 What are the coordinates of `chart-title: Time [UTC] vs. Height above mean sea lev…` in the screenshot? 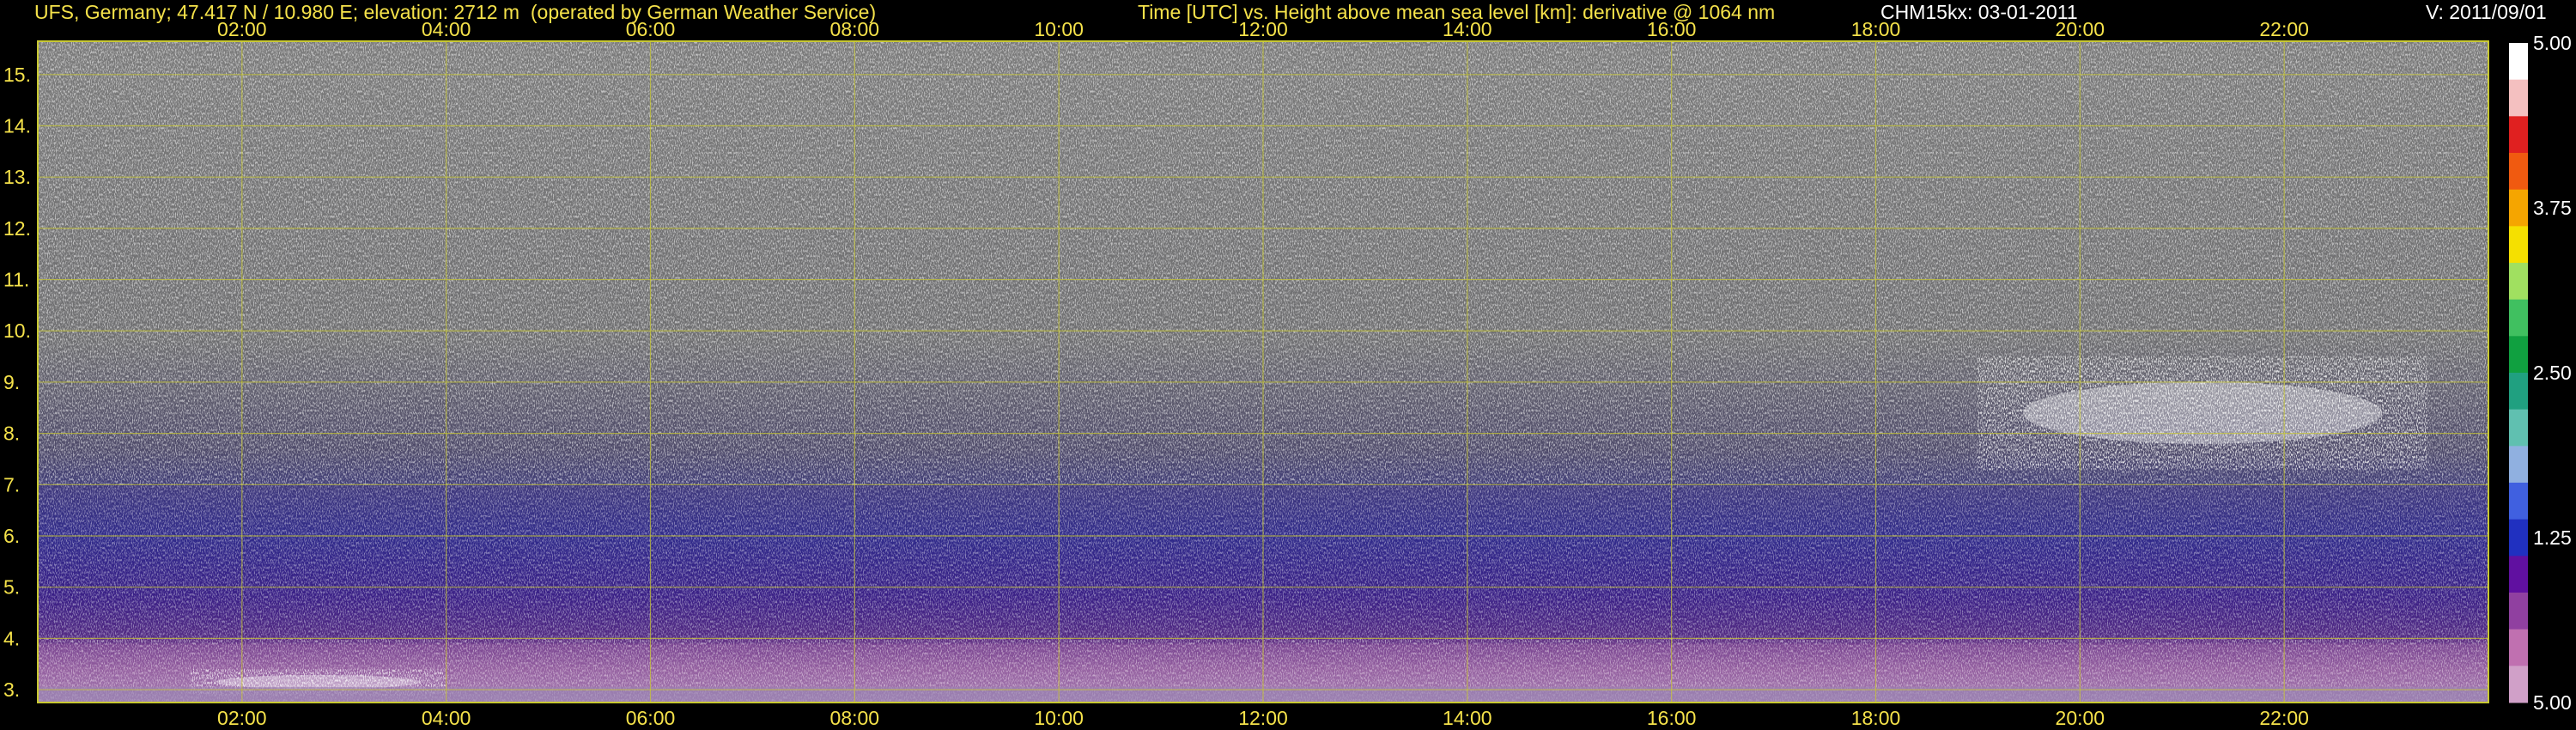 It's located at (1457, 12).